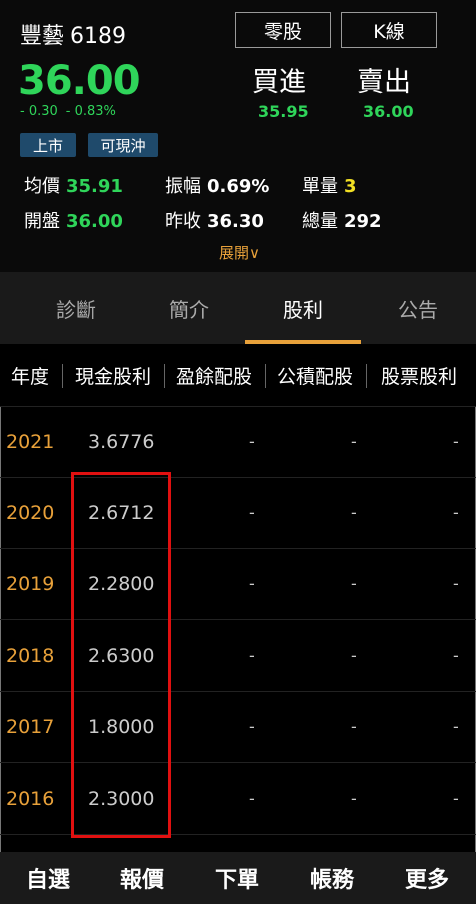 This screenshot has width=476, height=904. I want to click on stat-total-volume: 總量 292, so click(342, 220).